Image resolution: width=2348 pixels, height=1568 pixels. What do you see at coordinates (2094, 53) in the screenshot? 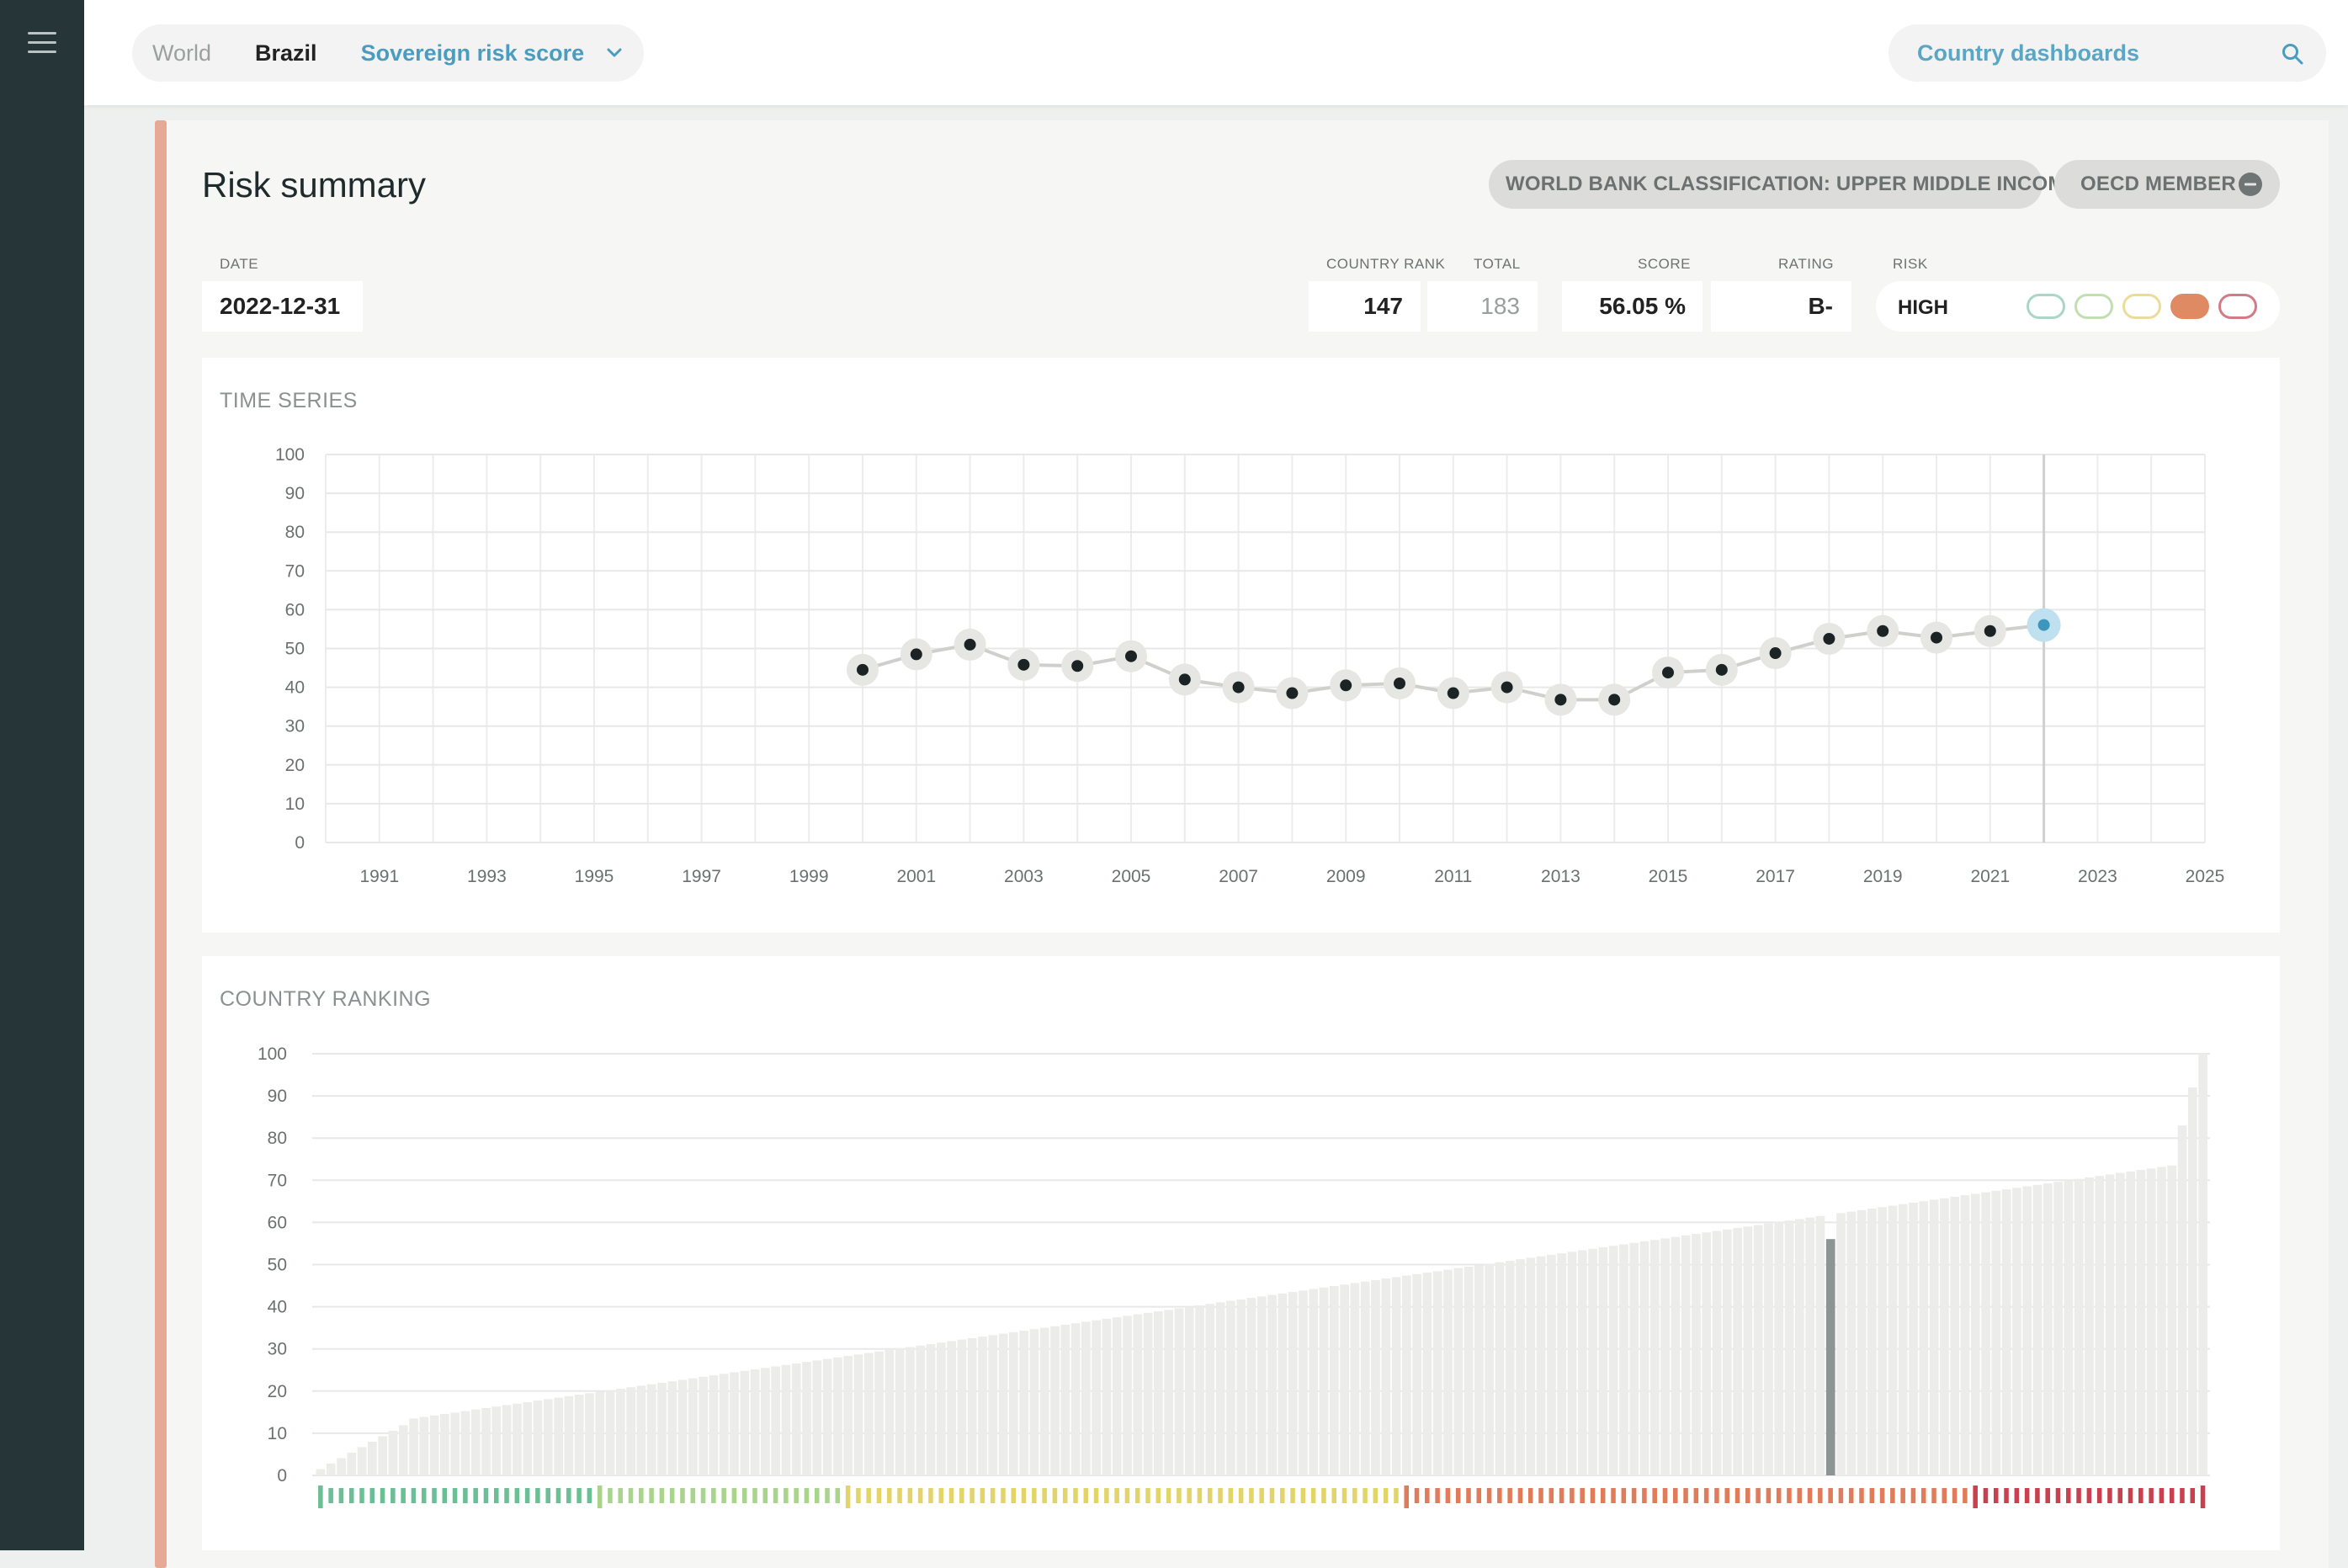
I see `search-input` at bounding box center [2094, 53].